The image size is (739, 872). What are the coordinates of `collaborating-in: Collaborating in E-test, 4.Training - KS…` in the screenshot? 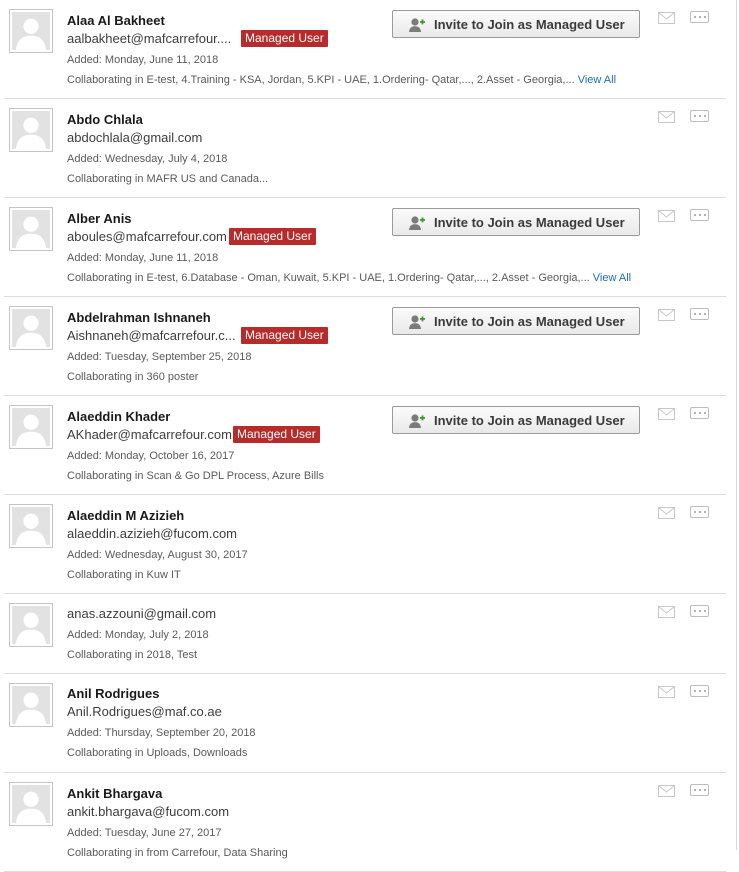 It's located at (341, 80).